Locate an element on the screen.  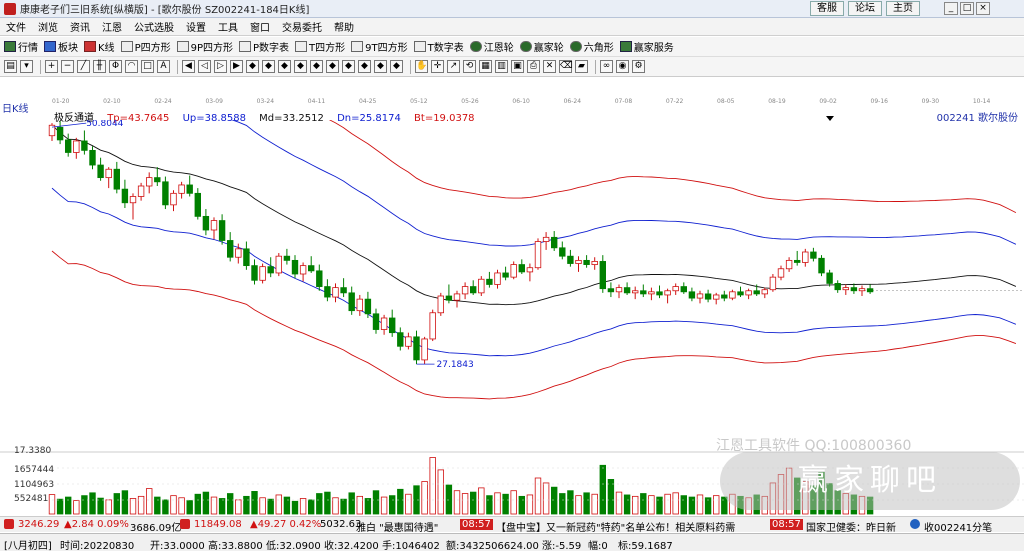
diamond-7-icon: ◆ is located at coordinates (348, 66).